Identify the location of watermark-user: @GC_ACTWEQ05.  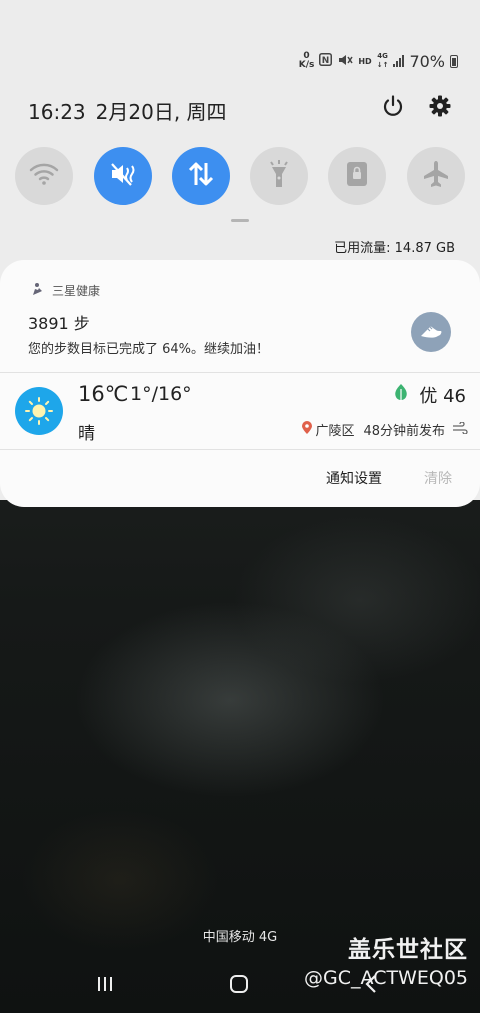
(386, 978).